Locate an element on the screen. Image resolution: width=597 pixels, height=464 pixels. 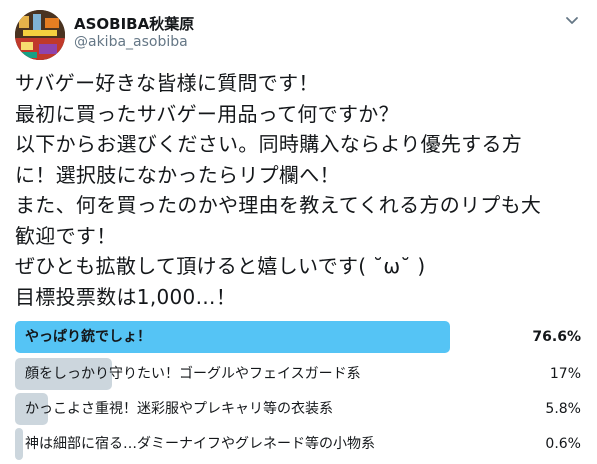
chevron-down-icon is located at coordinates (572, 20).